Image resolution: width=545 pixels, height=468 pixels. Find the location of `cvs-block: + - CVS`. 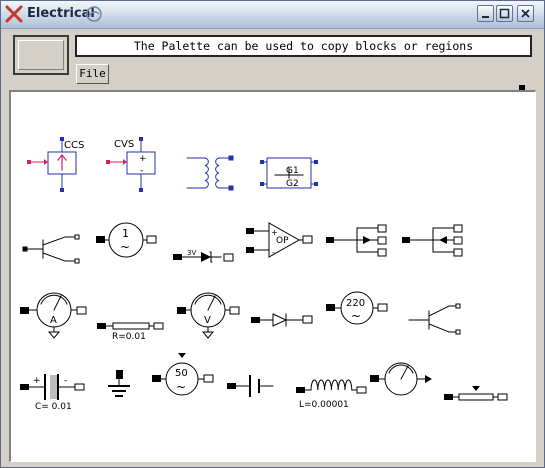

cvs-block: + - CVS is located at coordinates (131, 164).